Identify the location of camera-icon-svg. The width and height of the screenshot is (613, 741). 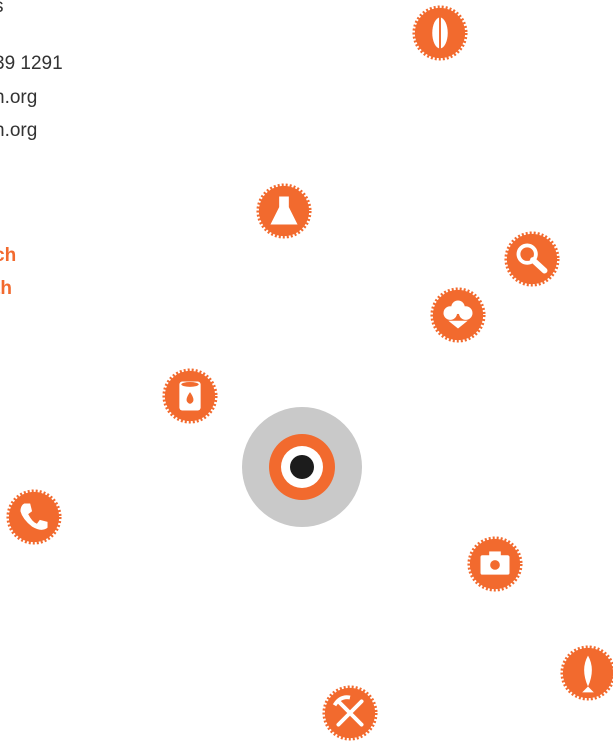
(495, 564).